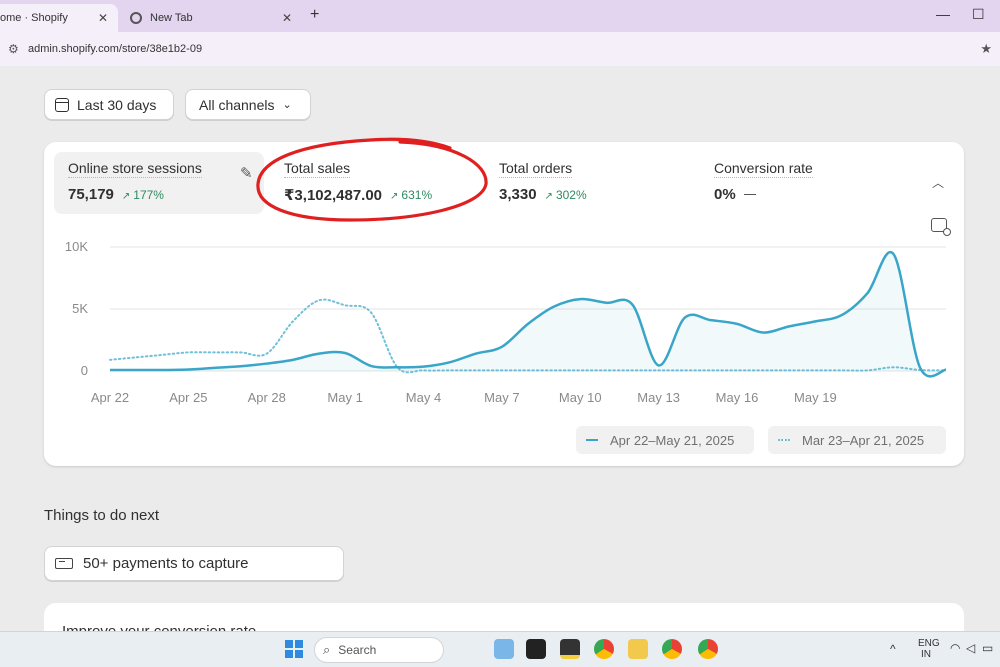 This screenshot has width=1000, height=667. What do you see at coordinates (188, 397) in the screenshot?
I see `x-tick-label: Apr 25` at bounding box center [188, 397].